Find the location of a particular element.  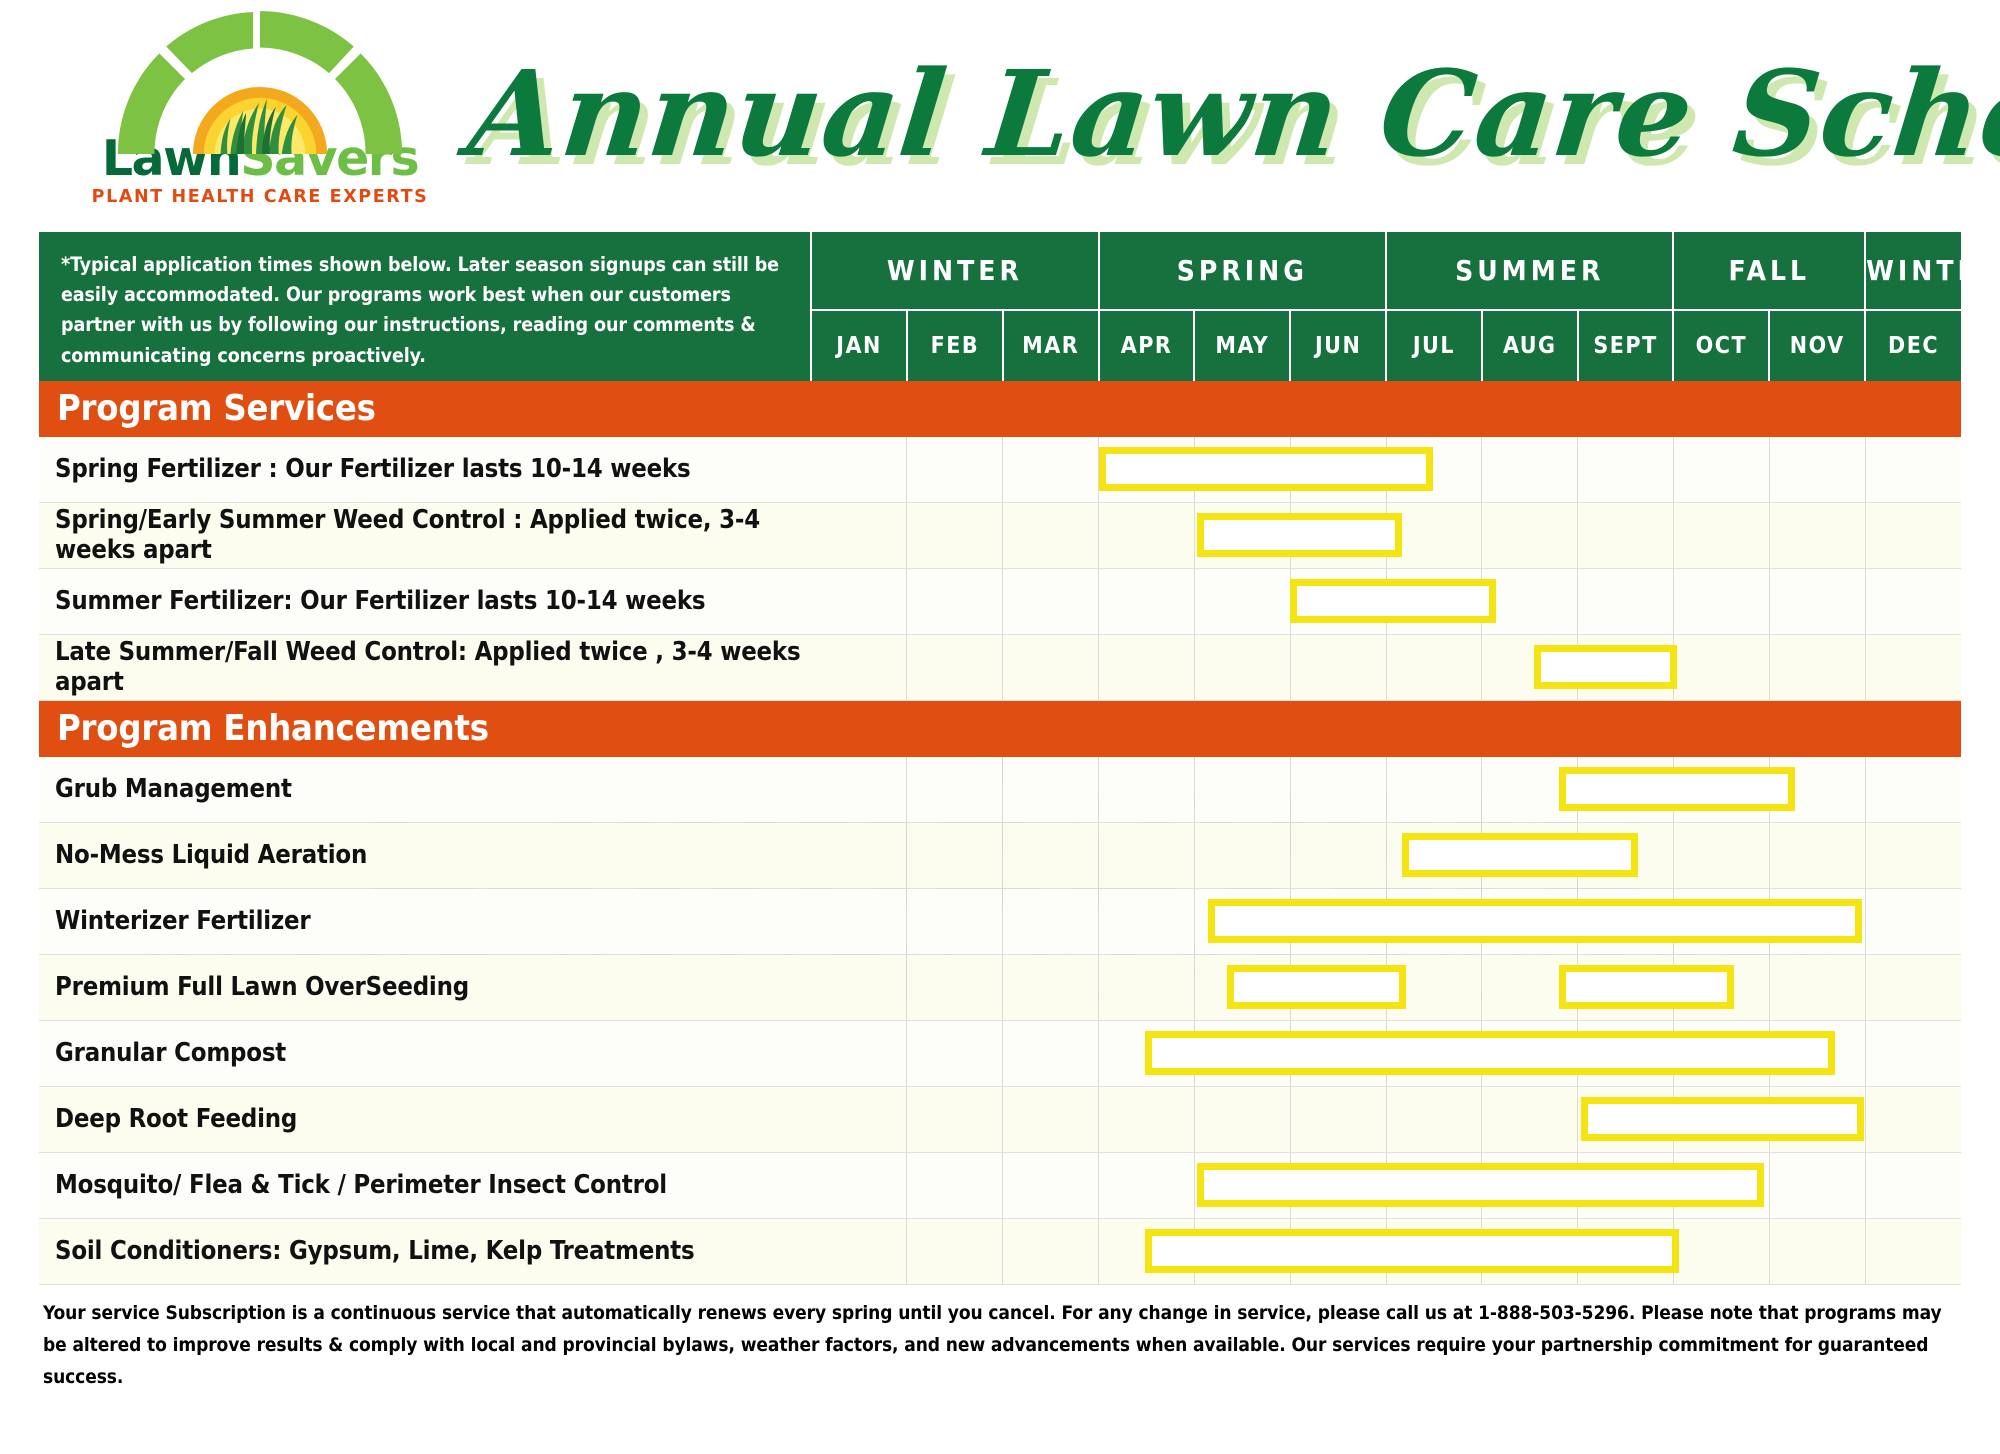

month-header-oct: OCT is located at coordinates (1722, 345).